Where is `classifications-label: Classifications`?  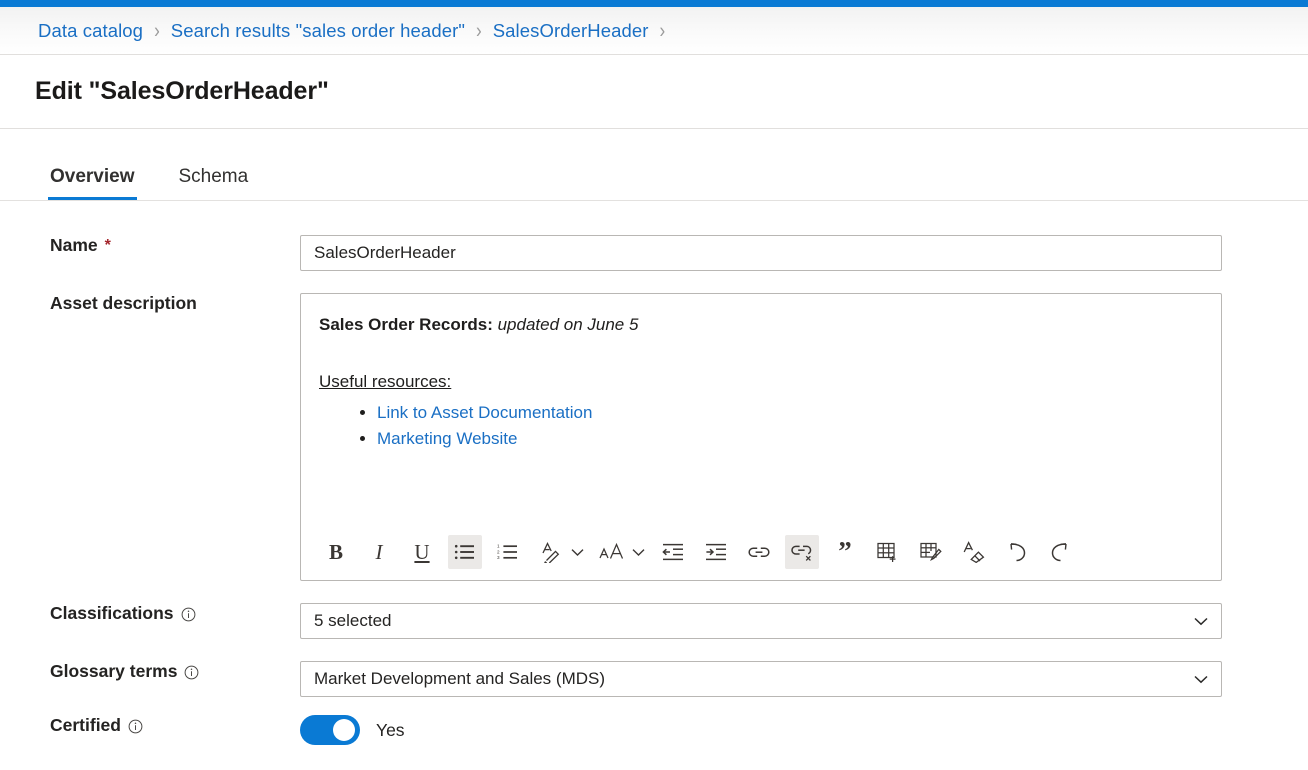 classifications-label: Classifications is located at coordinates (150, 613).